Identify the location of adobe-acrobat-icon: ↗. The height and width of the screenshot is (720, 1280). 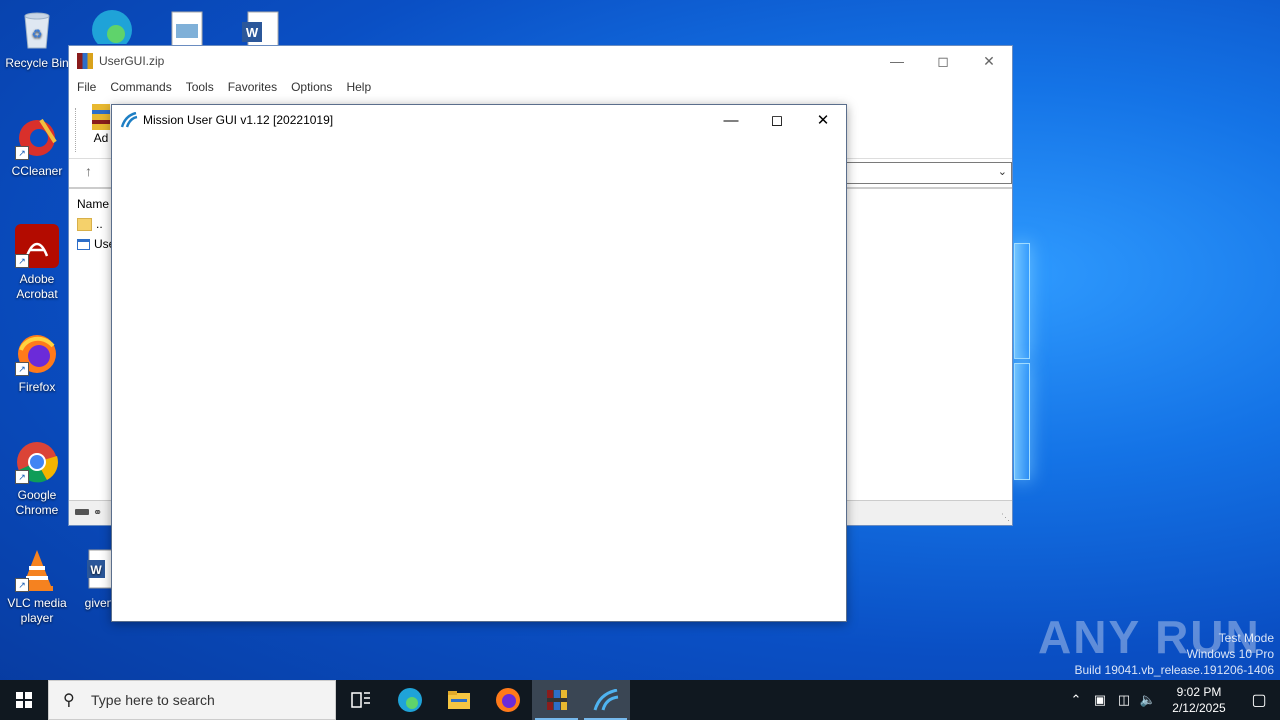
(37, 246).